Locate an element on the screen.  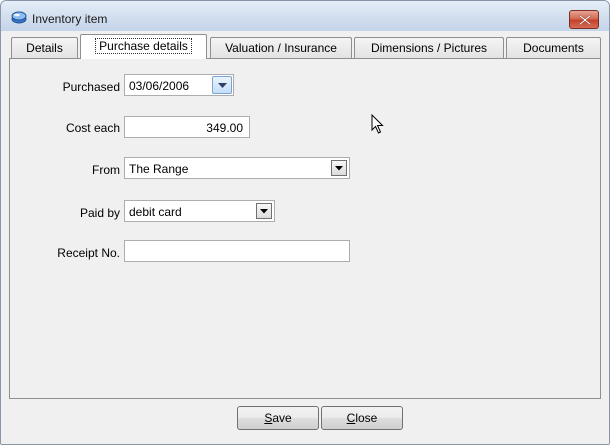
tab-dimensions-pictures: Dimensions / Pictures is located at coordinates (429, 48).